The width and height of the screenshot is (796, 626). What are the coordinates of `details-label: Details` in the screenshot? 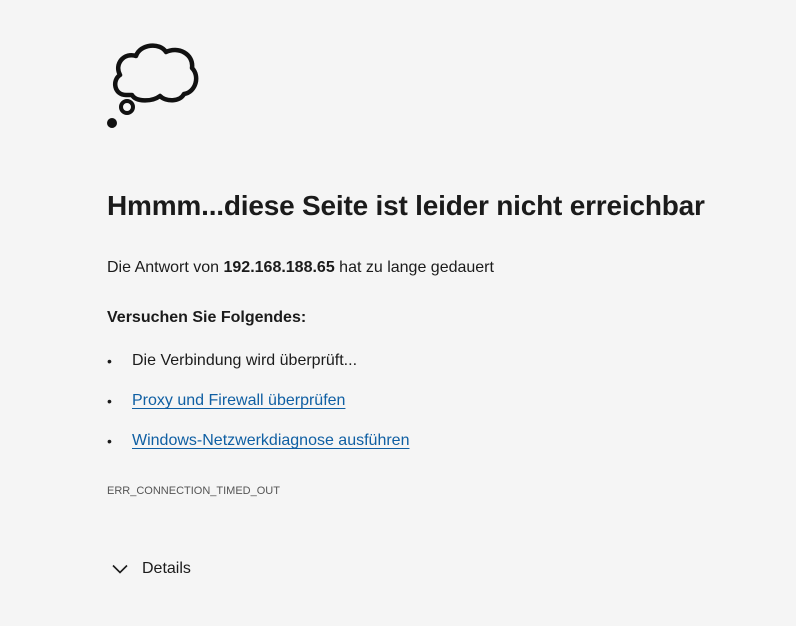 It's located at (166, 568).